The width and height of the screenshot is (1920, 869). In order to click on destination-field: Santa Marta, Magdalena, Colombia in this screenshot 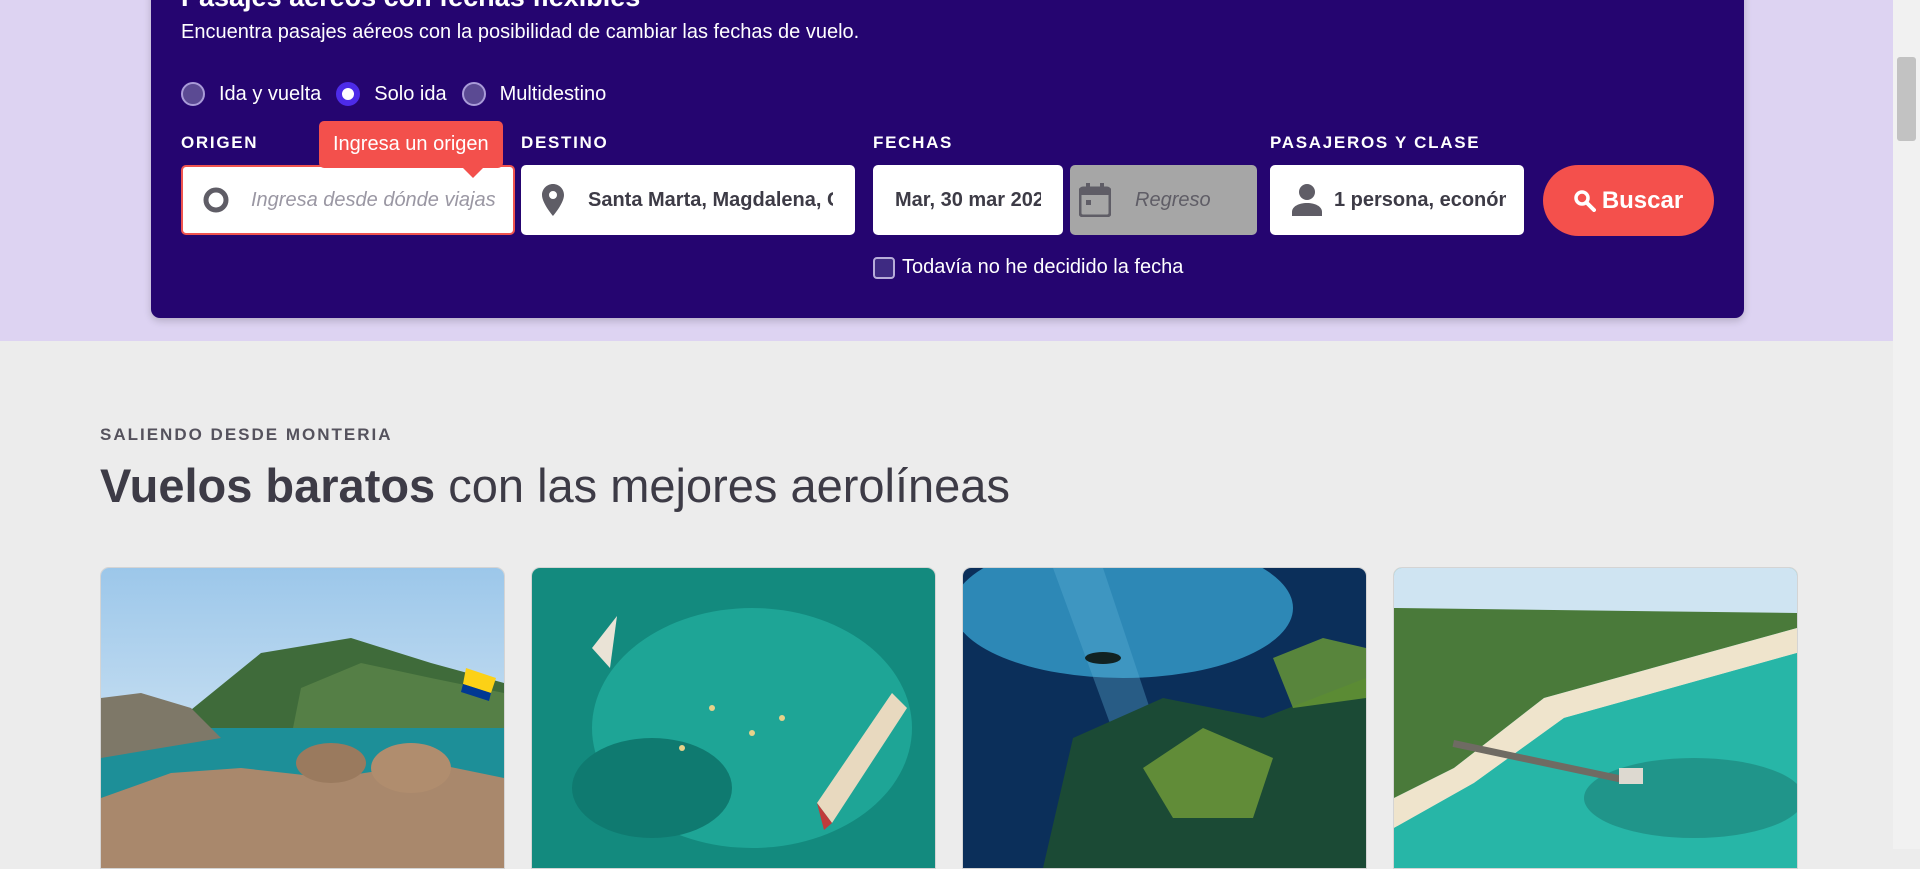, I will do `click(688, 200)`.